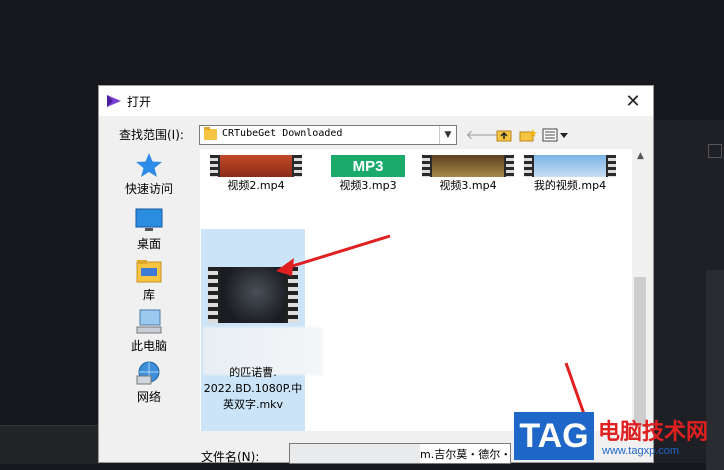 The width and height of the screenshot is (724, 470). What do you see at coordinates (148, 244) in the screenshot?
I see `place-label: 桌面` at bounding box center [148, 244].